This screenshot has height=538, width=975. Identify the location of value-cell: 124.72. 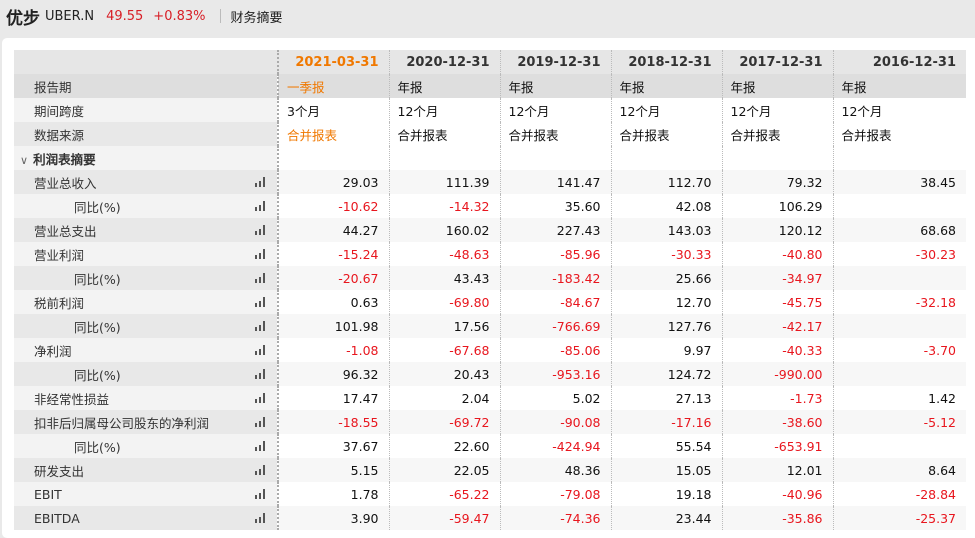
(666, 374).